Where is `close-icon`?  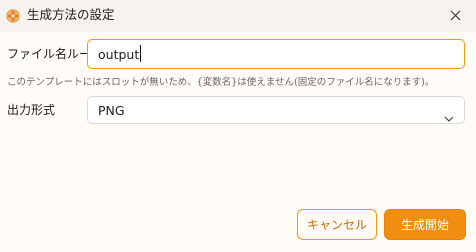
close-icon is located at coordinates (455, 15).